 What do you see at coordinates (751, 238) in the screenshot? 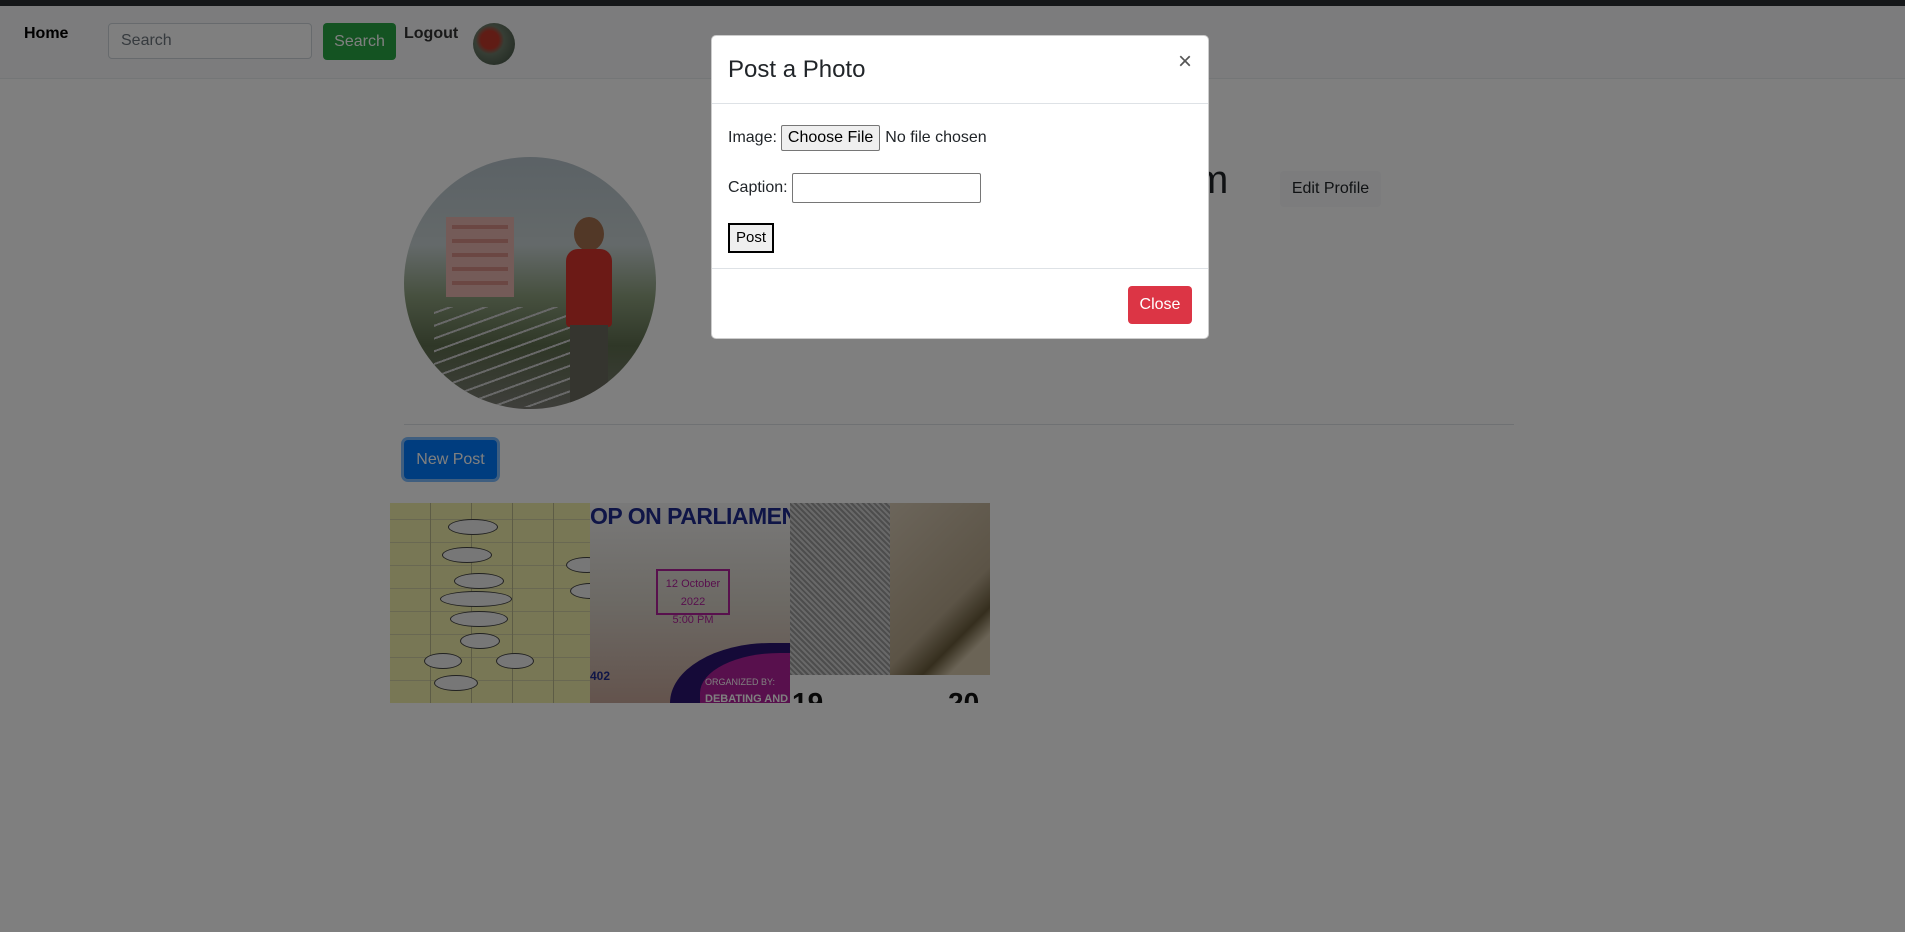
I see `post-button: Post` at bounding box center [751, 238].